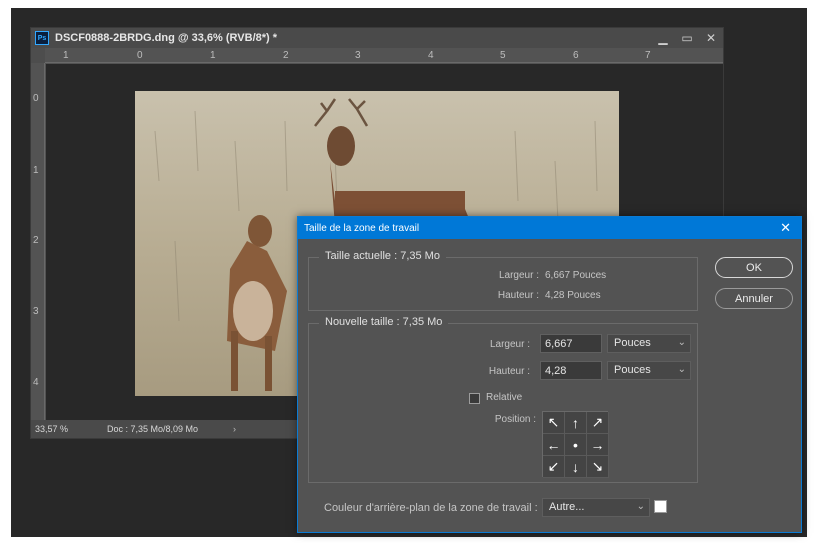 Image resolution: width=817 pixels, height=543 pixels. Describe the element at coordinates (576, 467) in the screenshot. I see `anchor-bottom: ↓` at that location.